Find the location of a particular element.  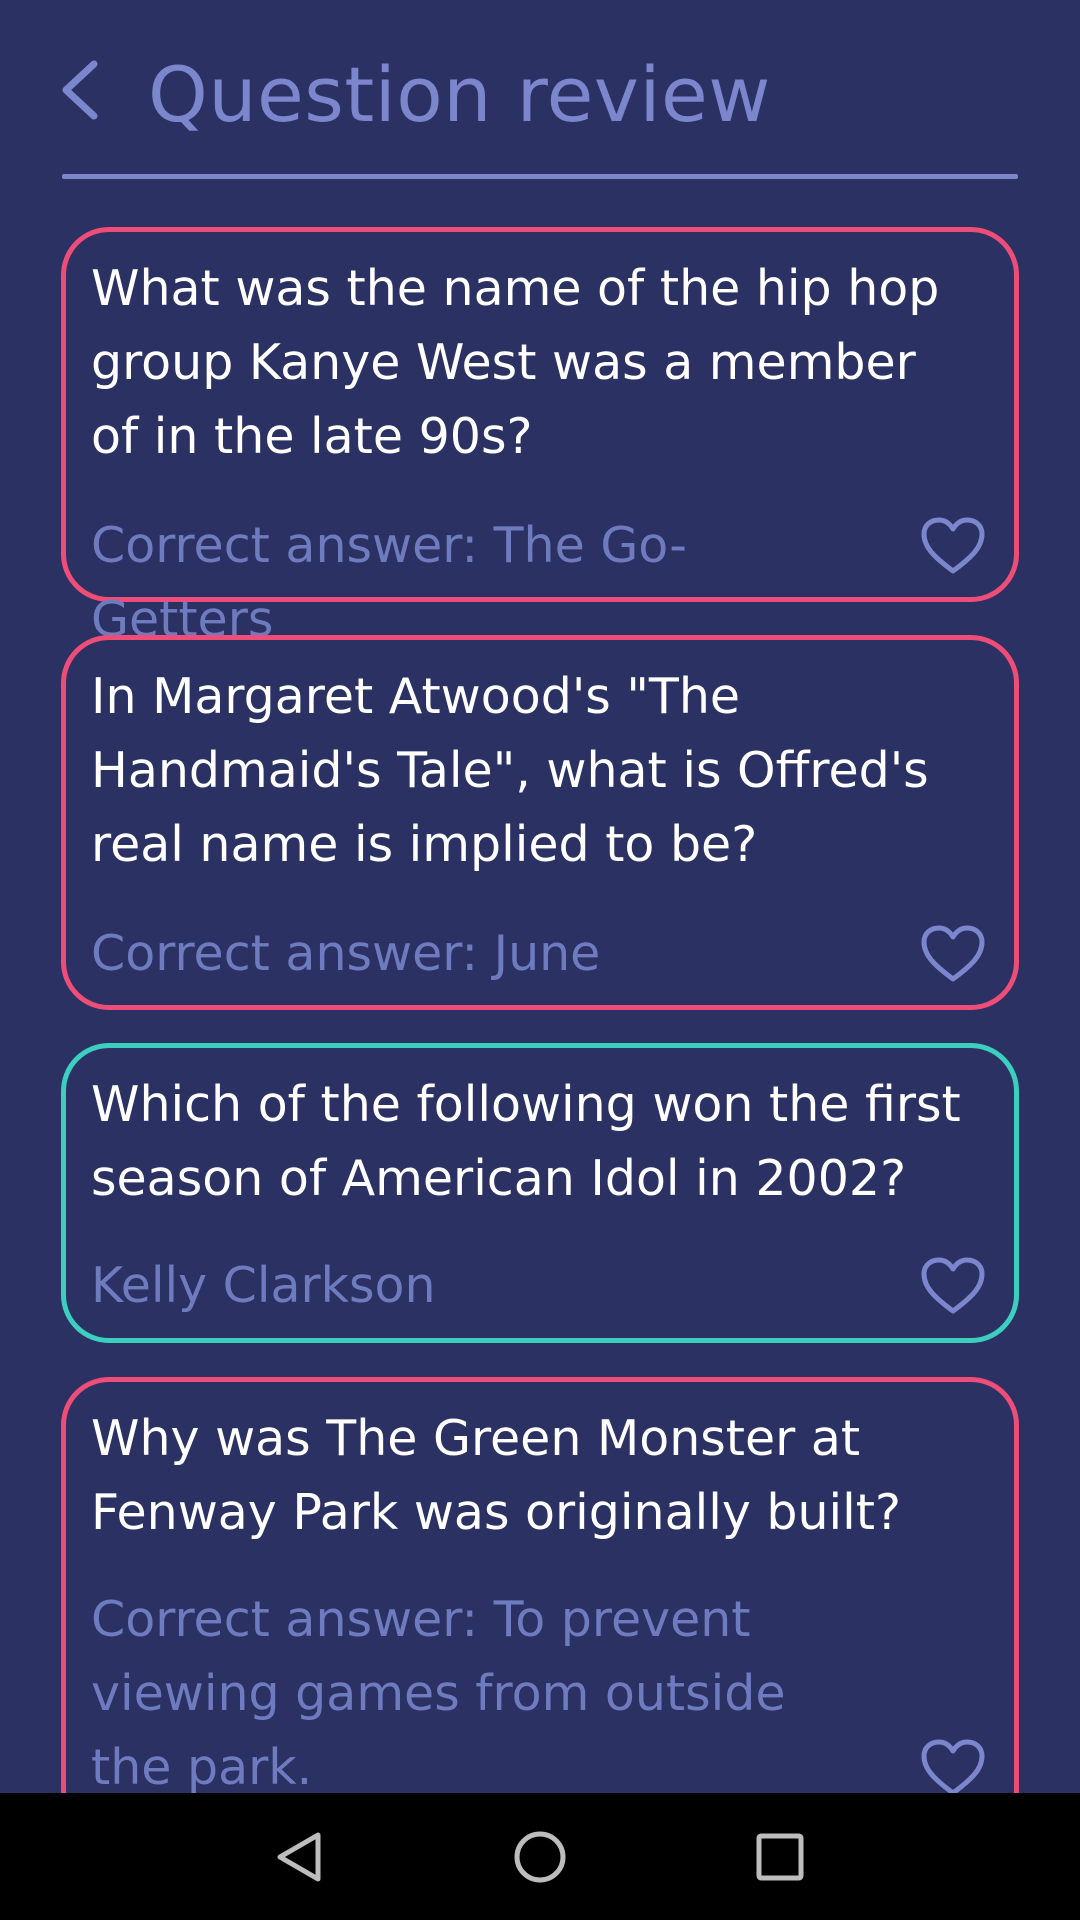

system-navigation-bar is located at coordinates (540, 1856).